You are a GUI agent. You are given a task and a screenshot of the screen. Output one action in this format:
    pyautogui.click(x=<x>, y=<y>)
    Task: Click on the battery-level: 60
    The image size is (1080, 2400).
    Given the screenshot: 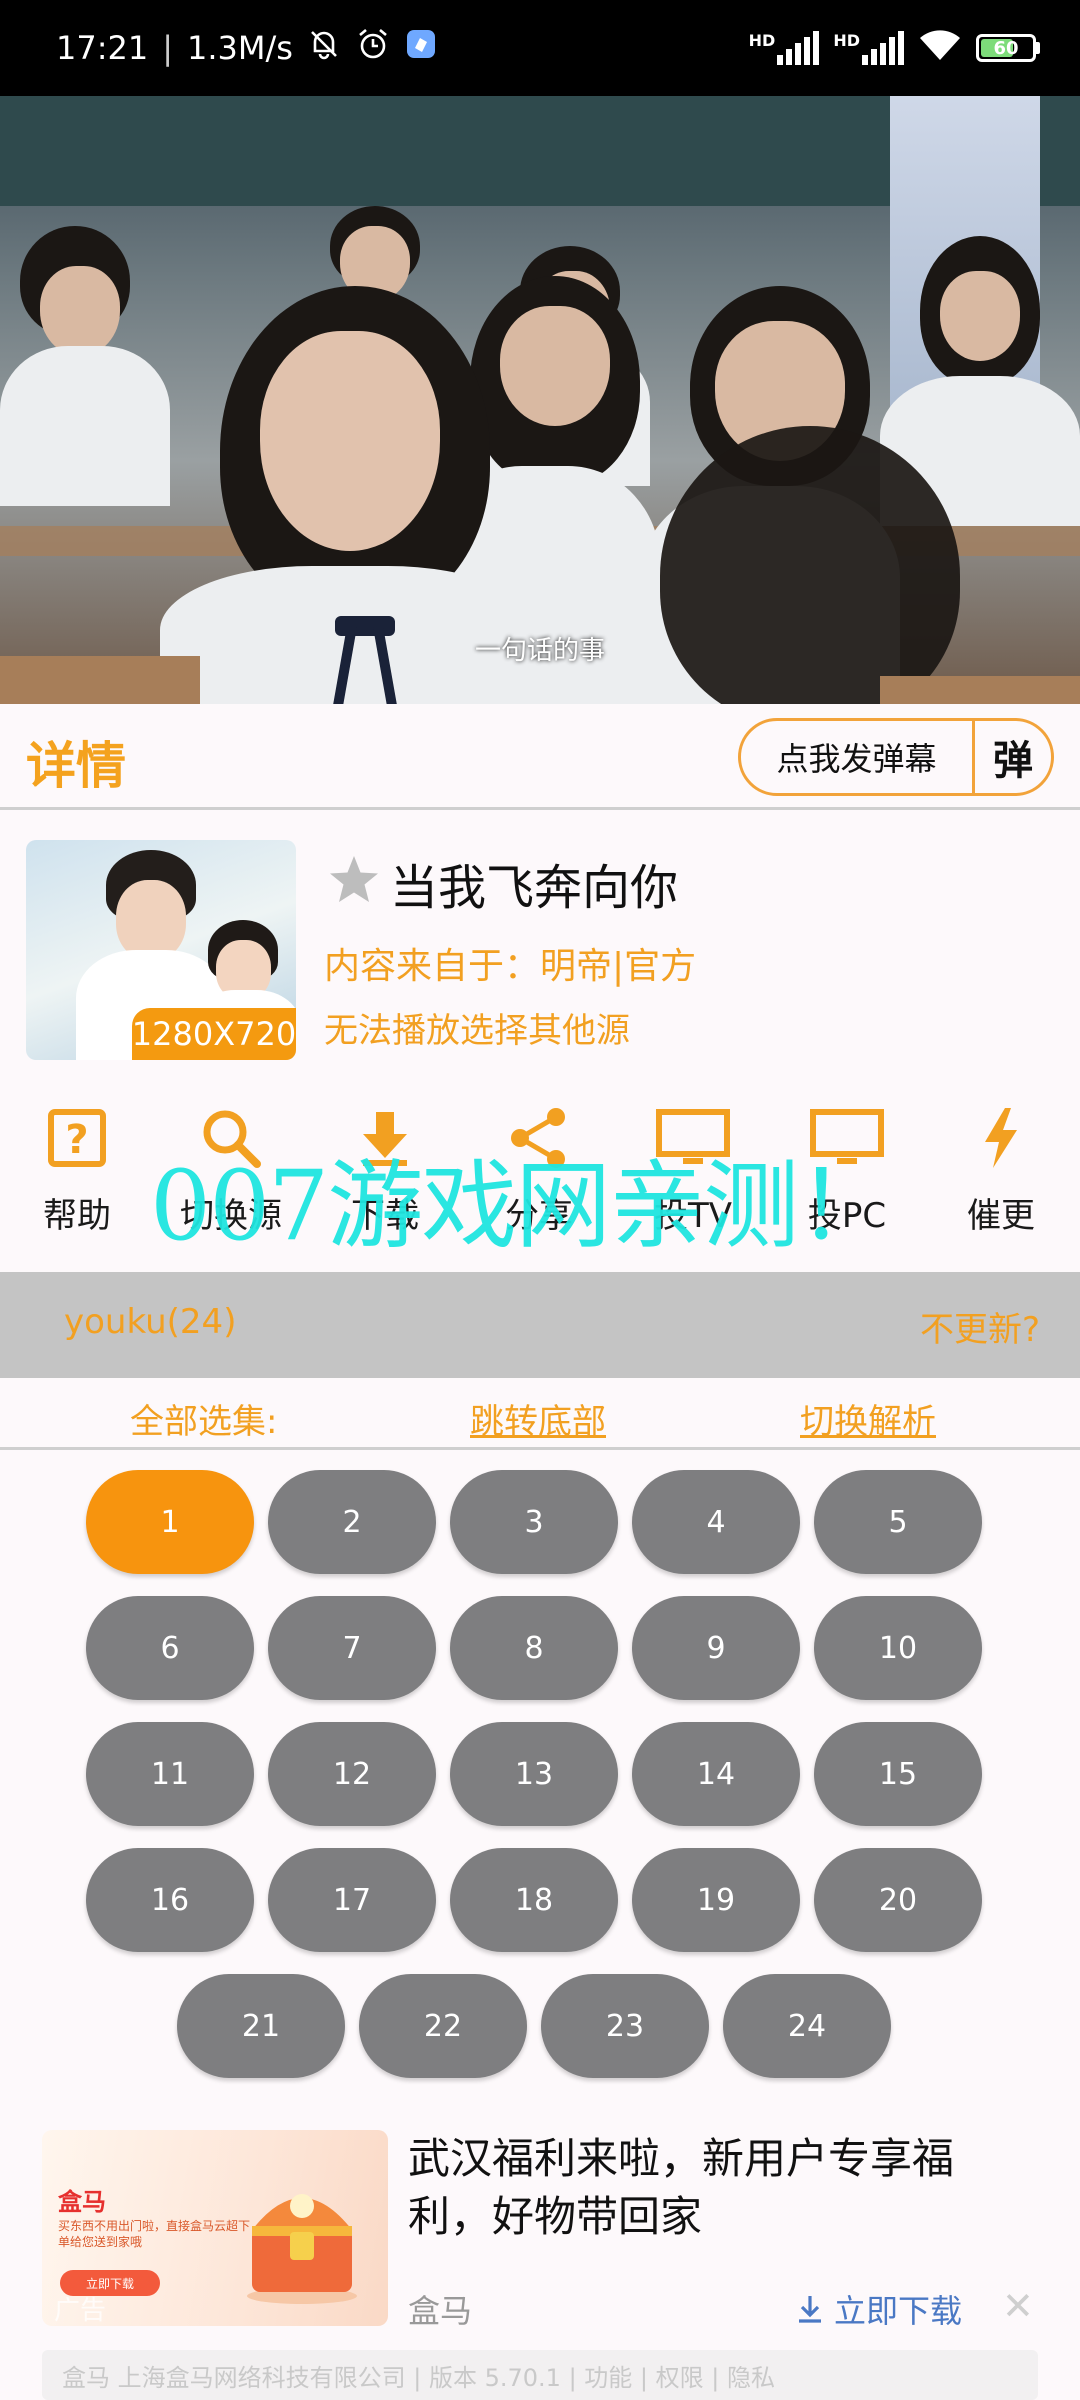 What is the action you would take?
    pyautogui.click(x=1006, y=48)
    